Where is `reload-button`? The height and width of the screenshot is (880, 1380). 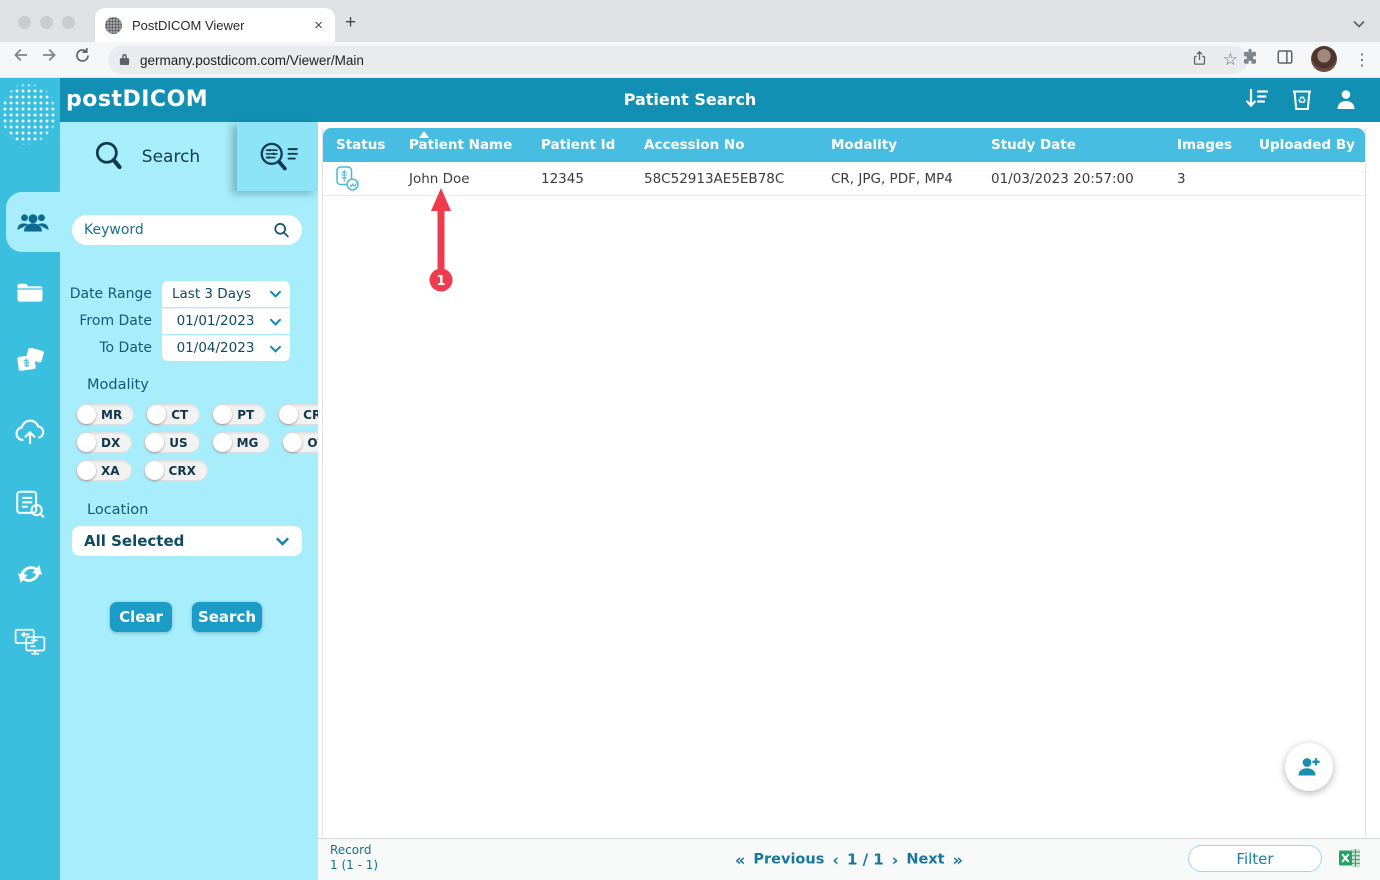 reload-button is located at coordinates (82, 55).